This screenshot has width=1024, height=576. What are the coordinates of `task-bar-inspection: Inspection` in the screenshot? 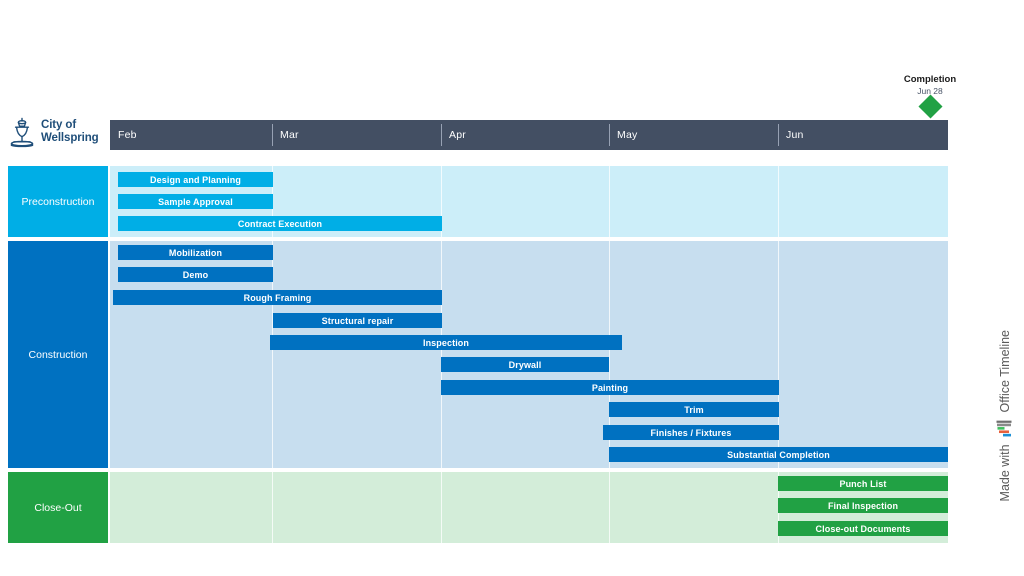 It's located at (446, 342).